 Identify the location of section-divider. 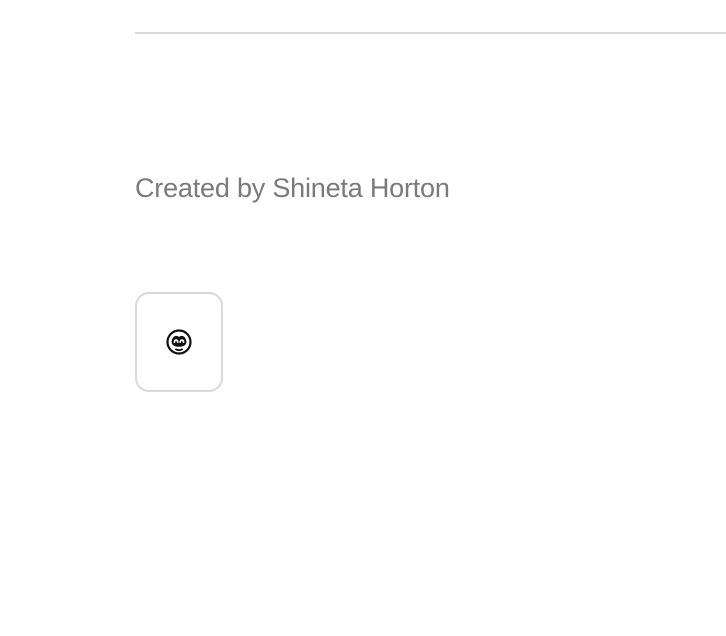
(430, 33).